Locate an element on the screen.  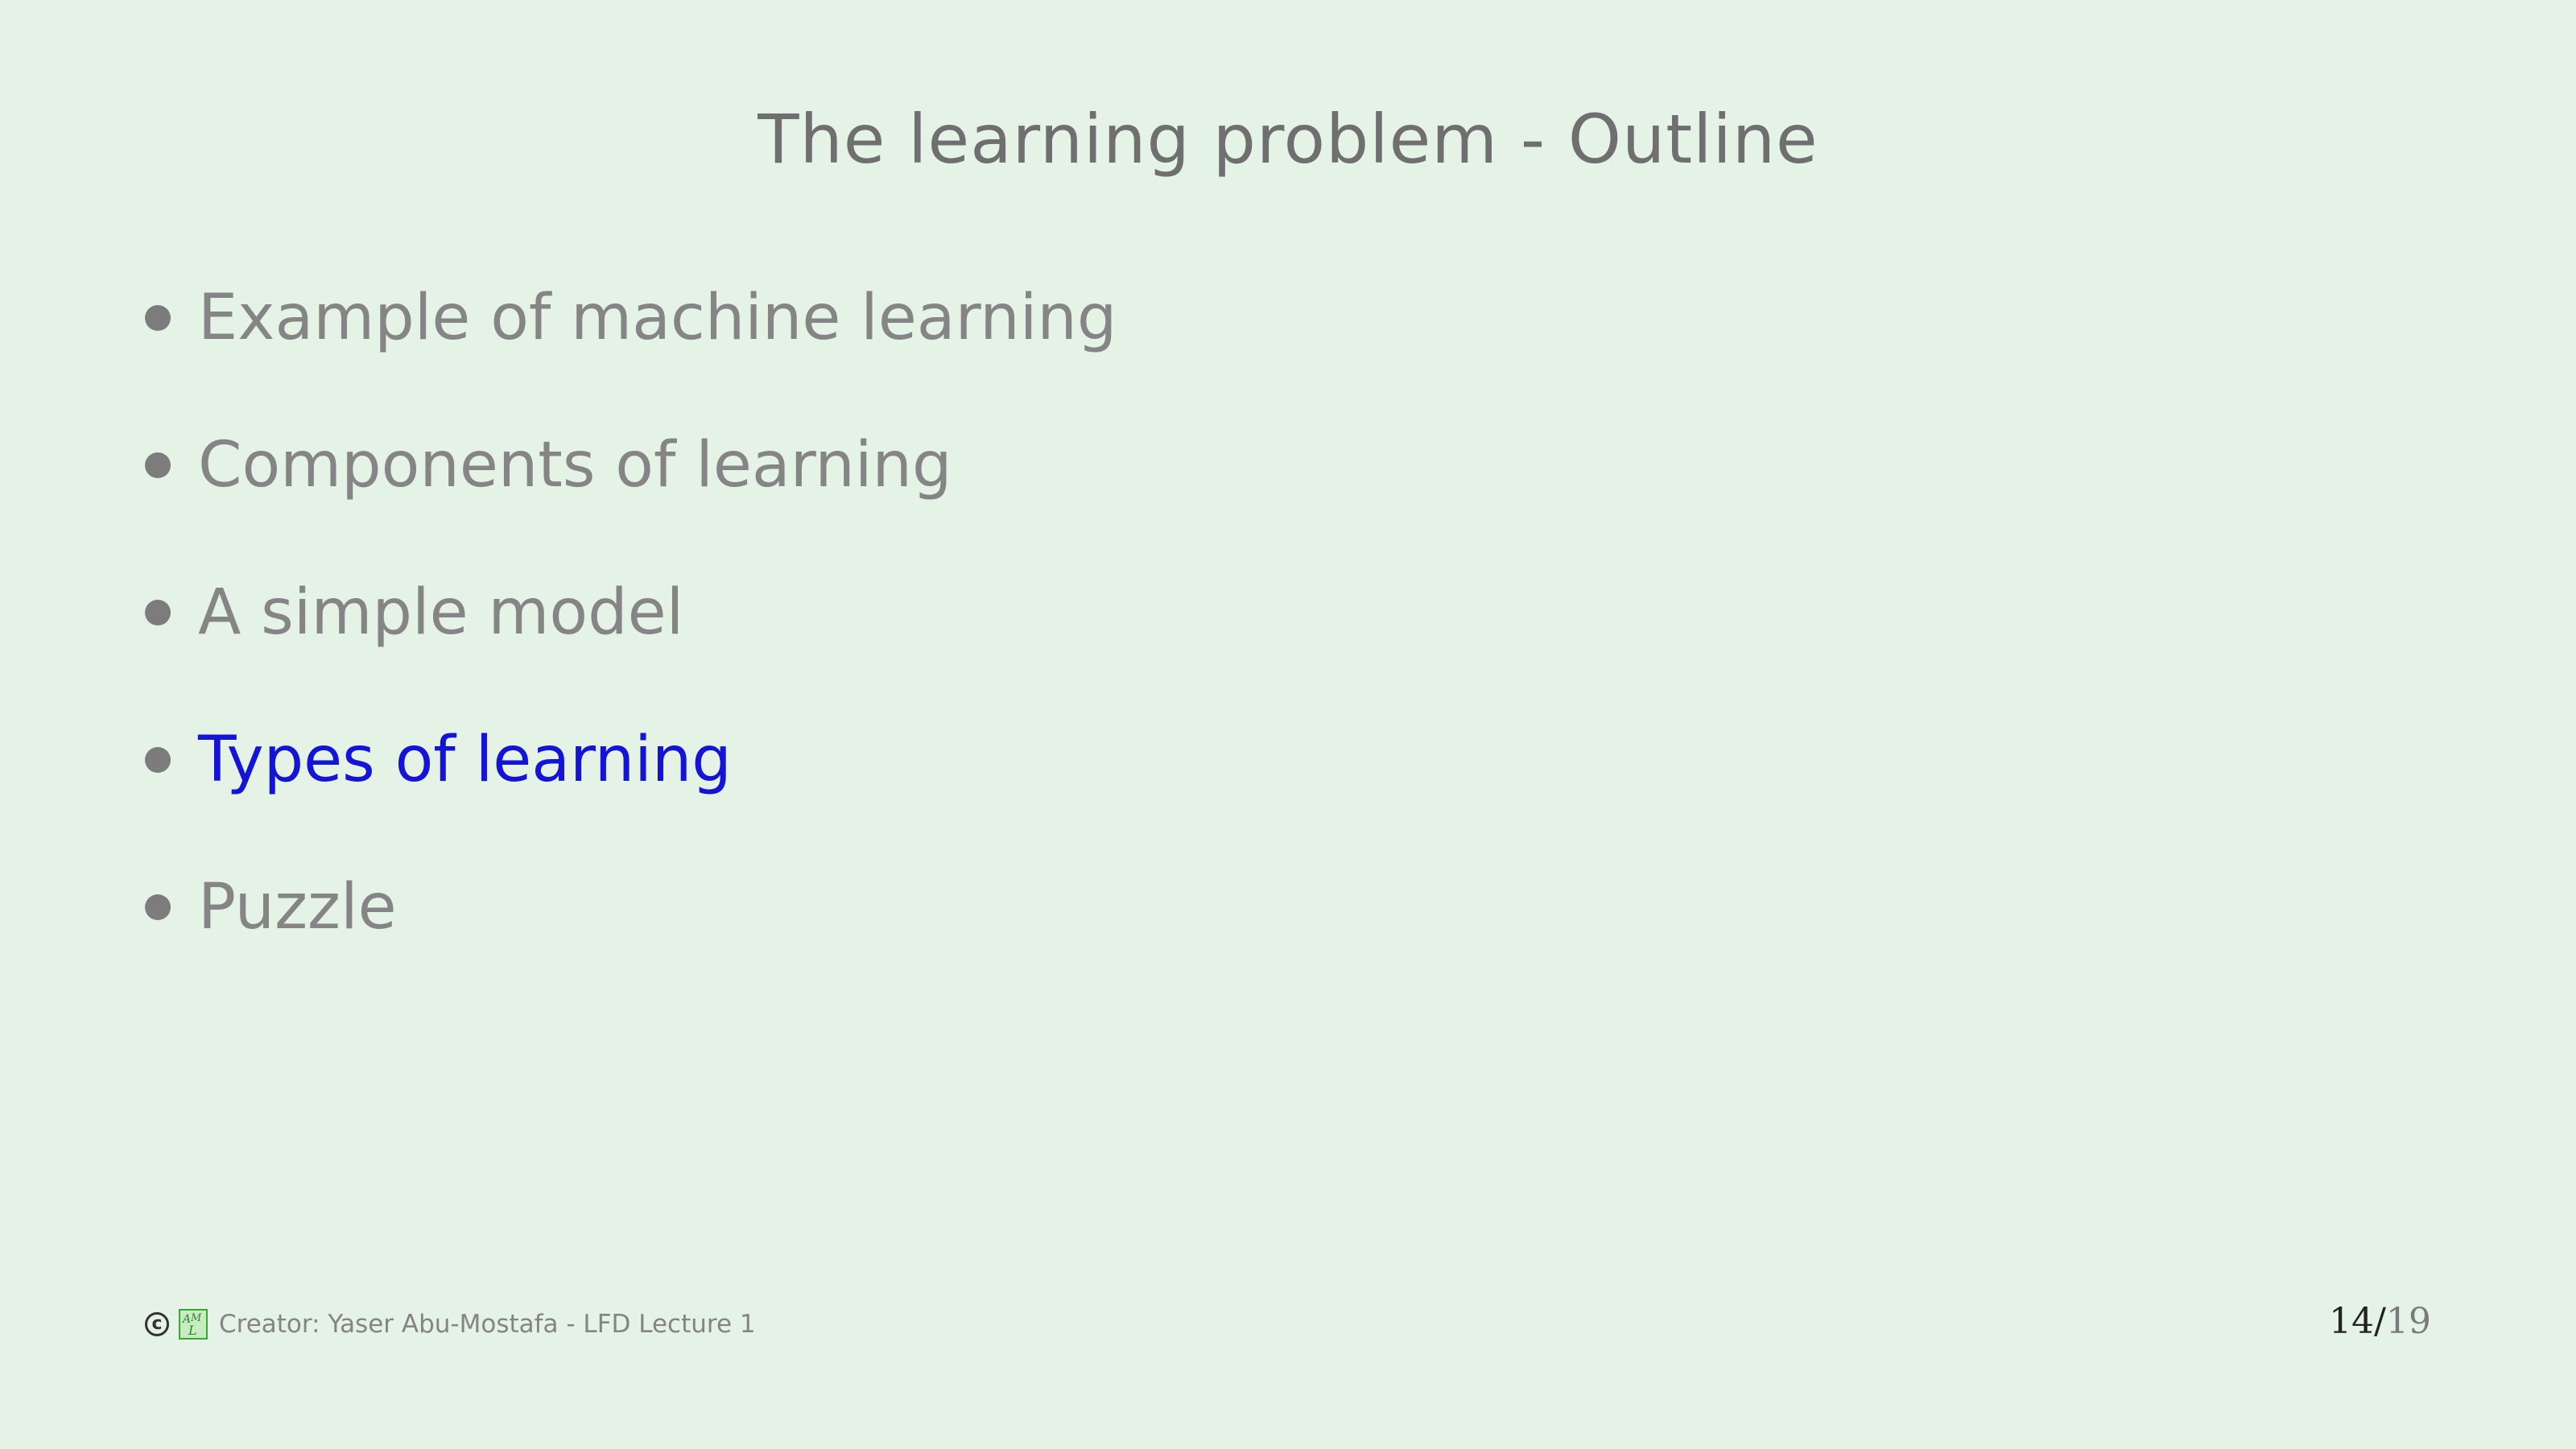
outline-item: A simple model is located at coordinates (631, 612).